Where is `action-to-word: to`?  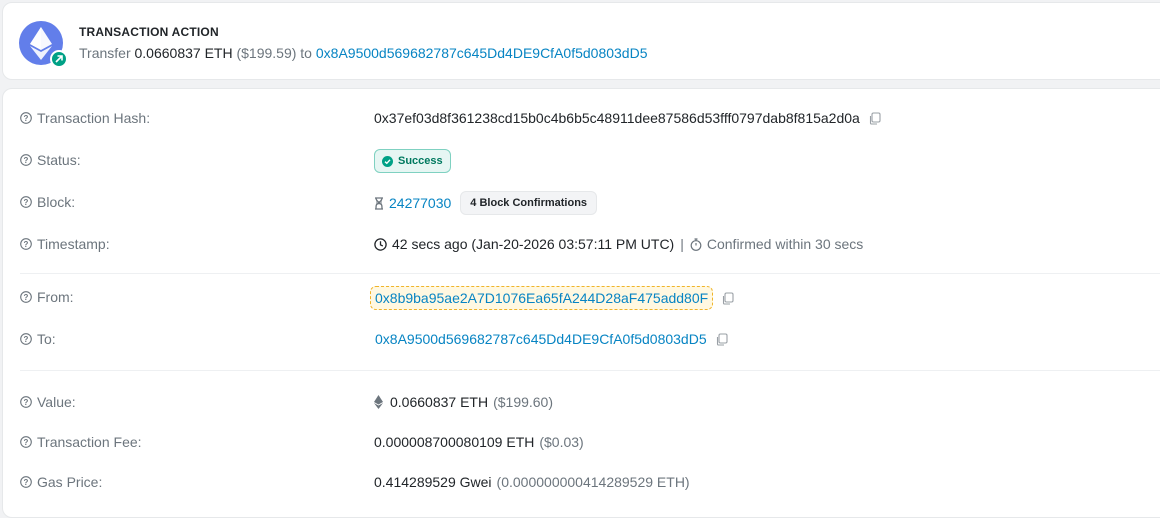 action-to-word: to is located at coordinates (306, 53).